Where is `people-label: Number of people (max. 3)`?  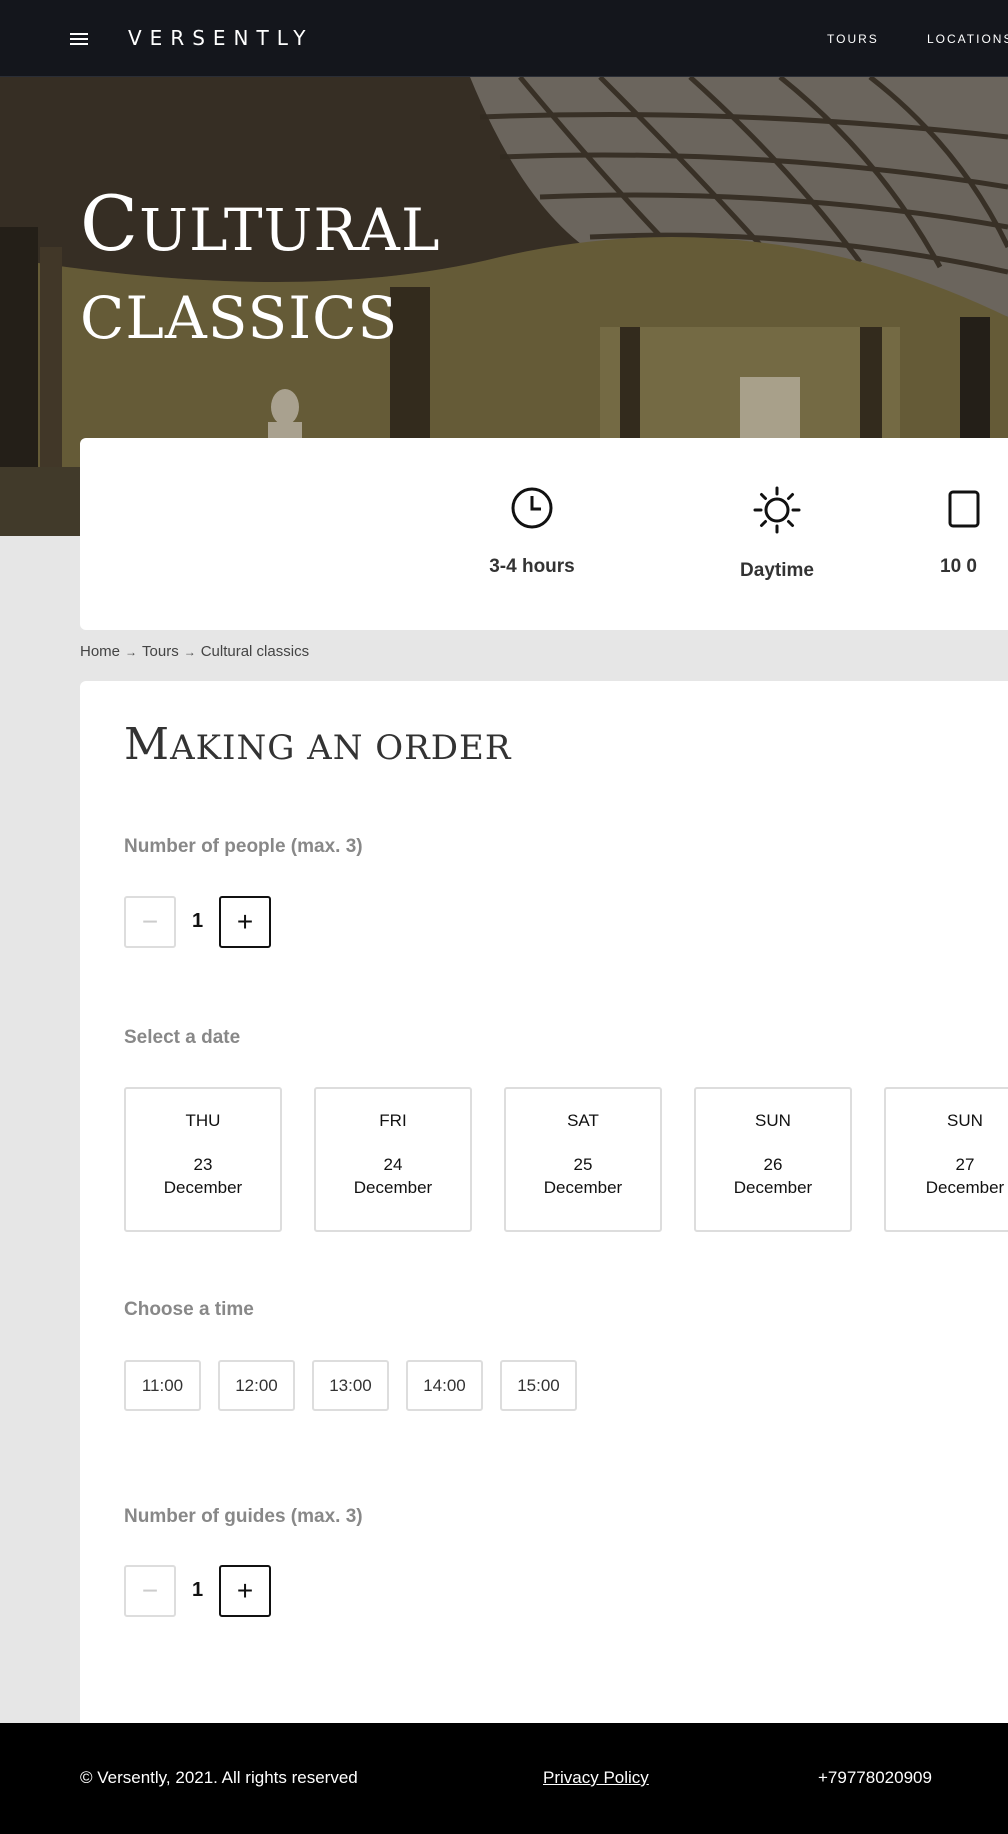 people-label: Number of people (max. 3) is located at coordinates (243, 846).